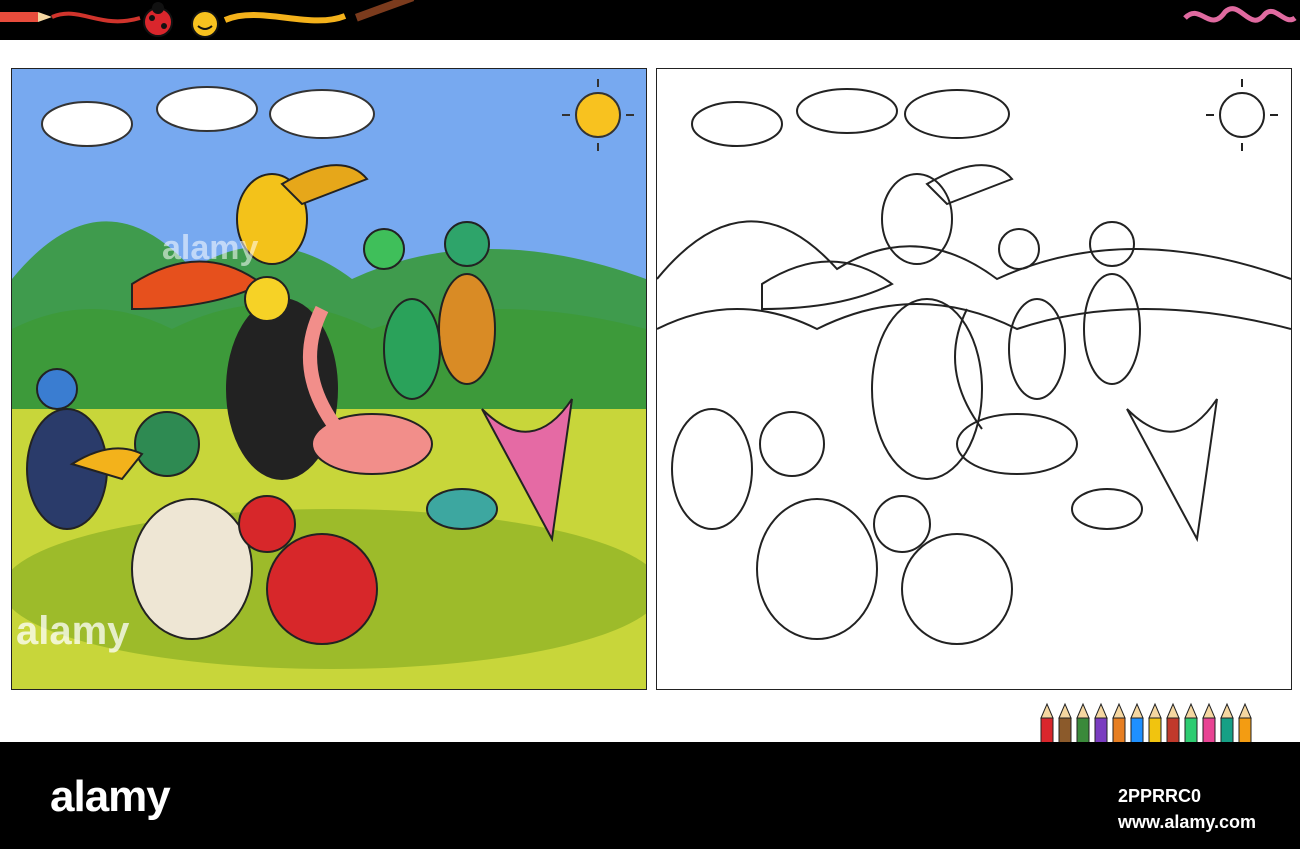  I want to click on site-url: www.alamy.com, so click(1187, 822).